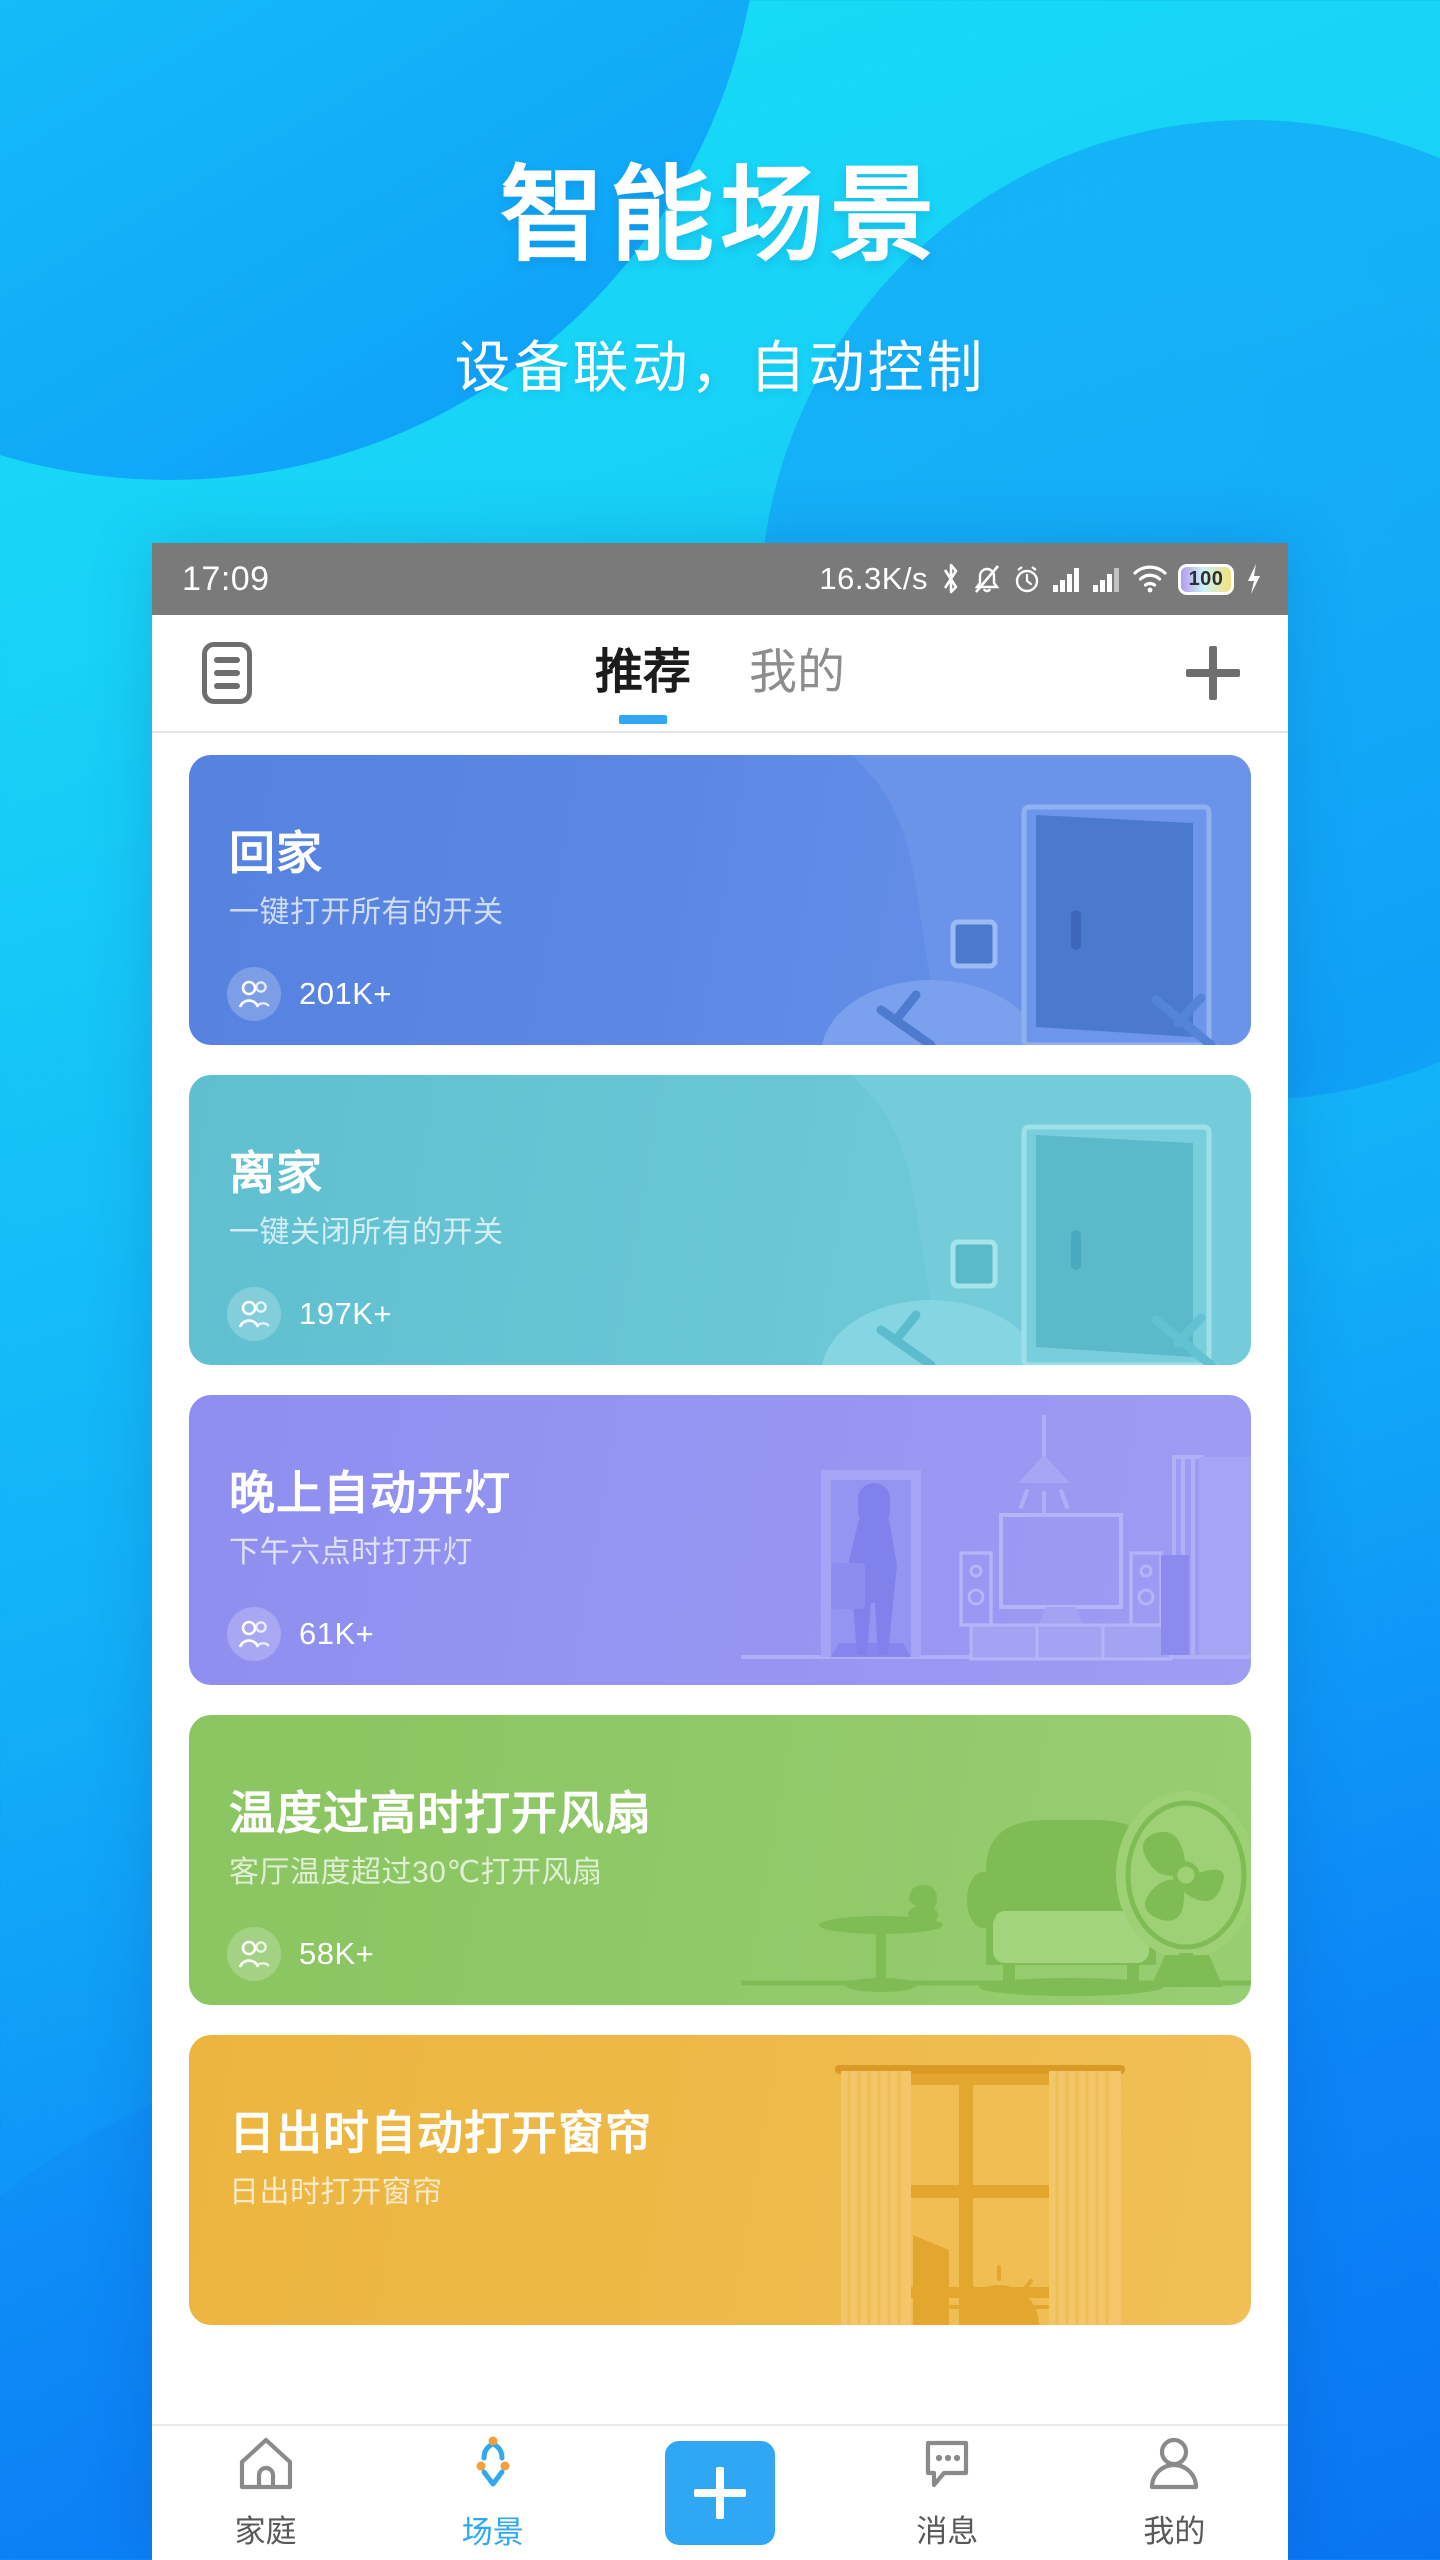  What do you see at coordinates (1213, 673) in the screenshot?
I see `plus-icon` at bounding box center [1213, 673].